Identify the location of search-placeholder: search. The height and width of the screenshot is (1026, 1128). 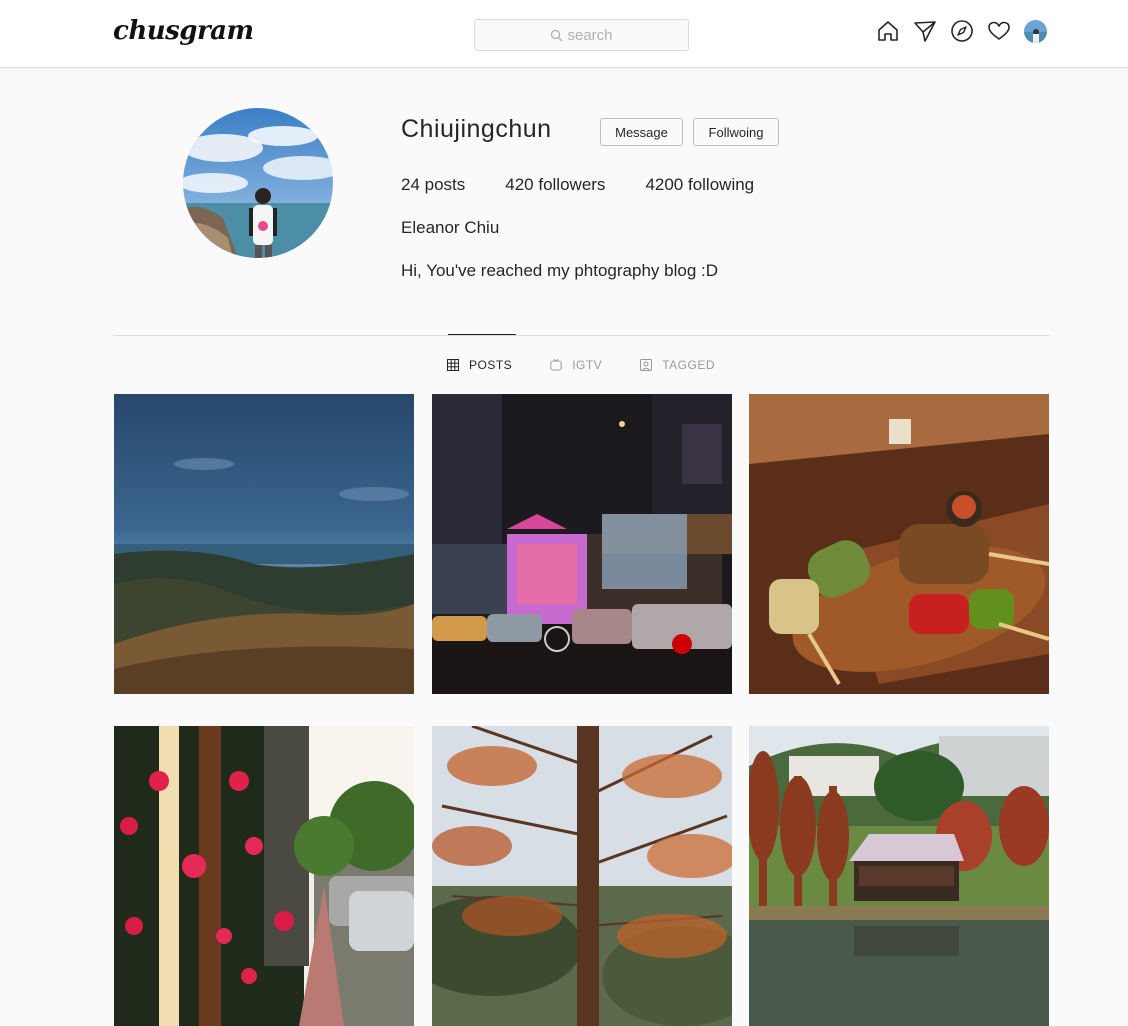
(590, 35).